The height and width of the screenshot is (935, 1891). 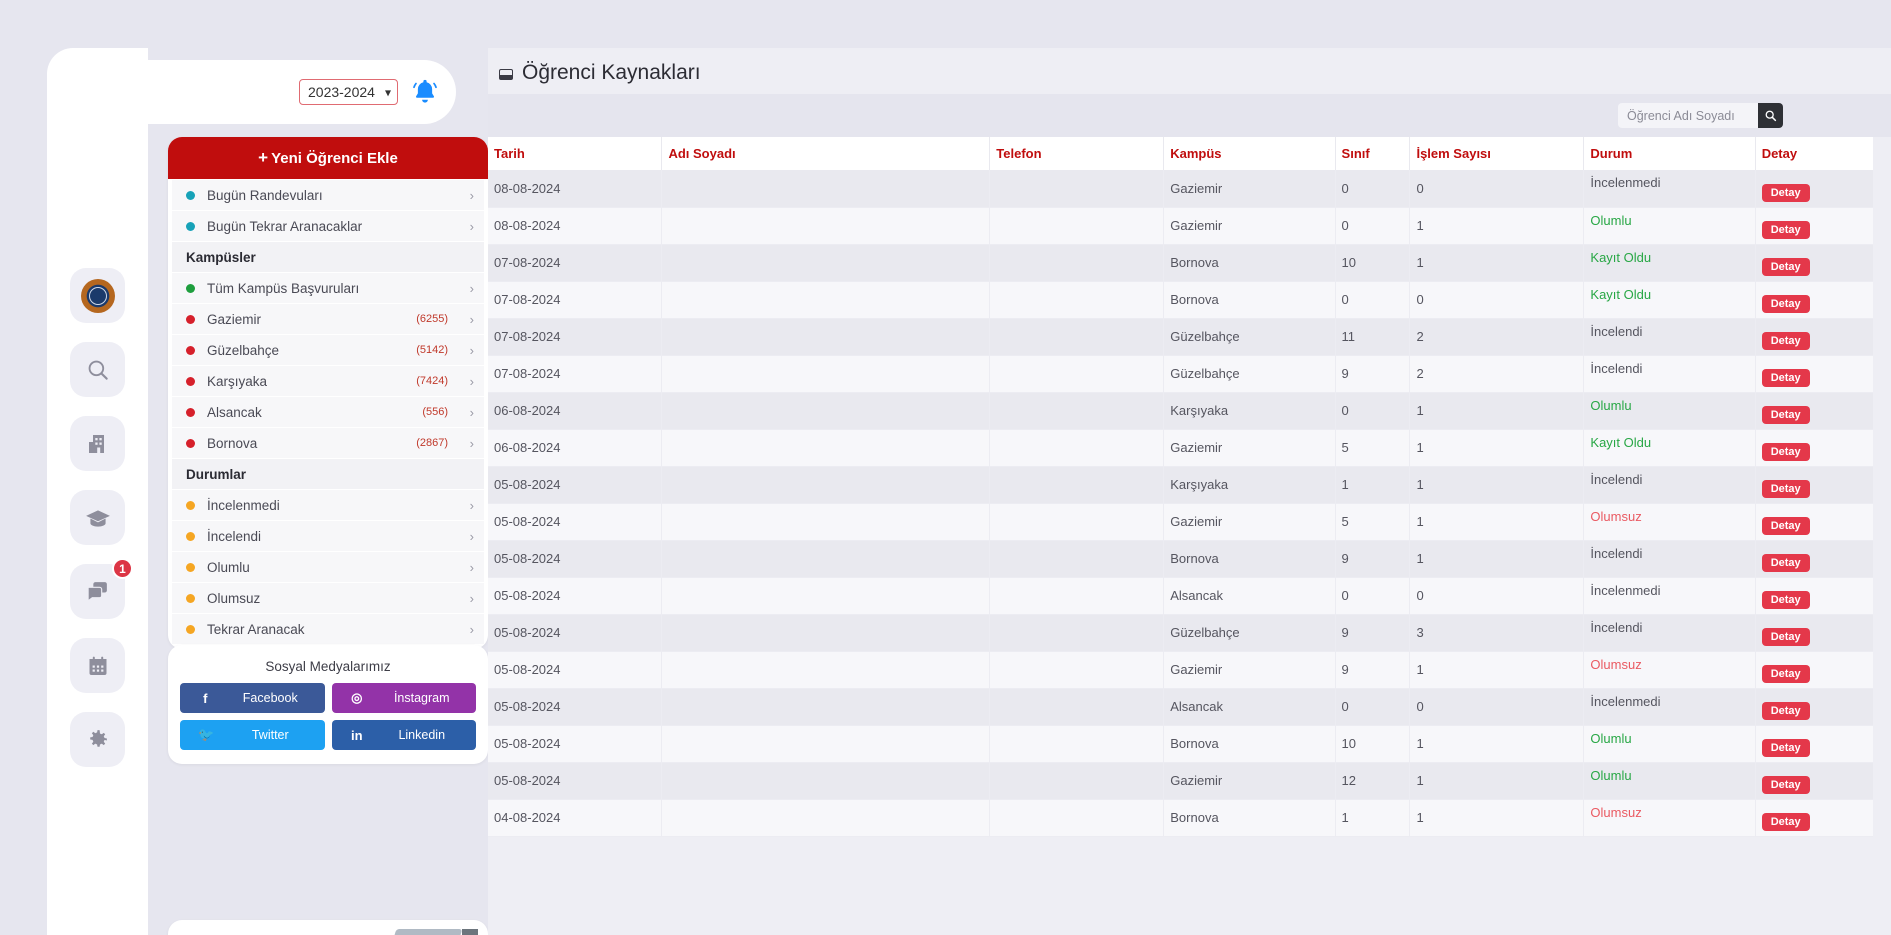 I want to click on sidebar-item-g-zelbah-e: Güzelbahçe (5142) ›, so click(x=328, y=350).